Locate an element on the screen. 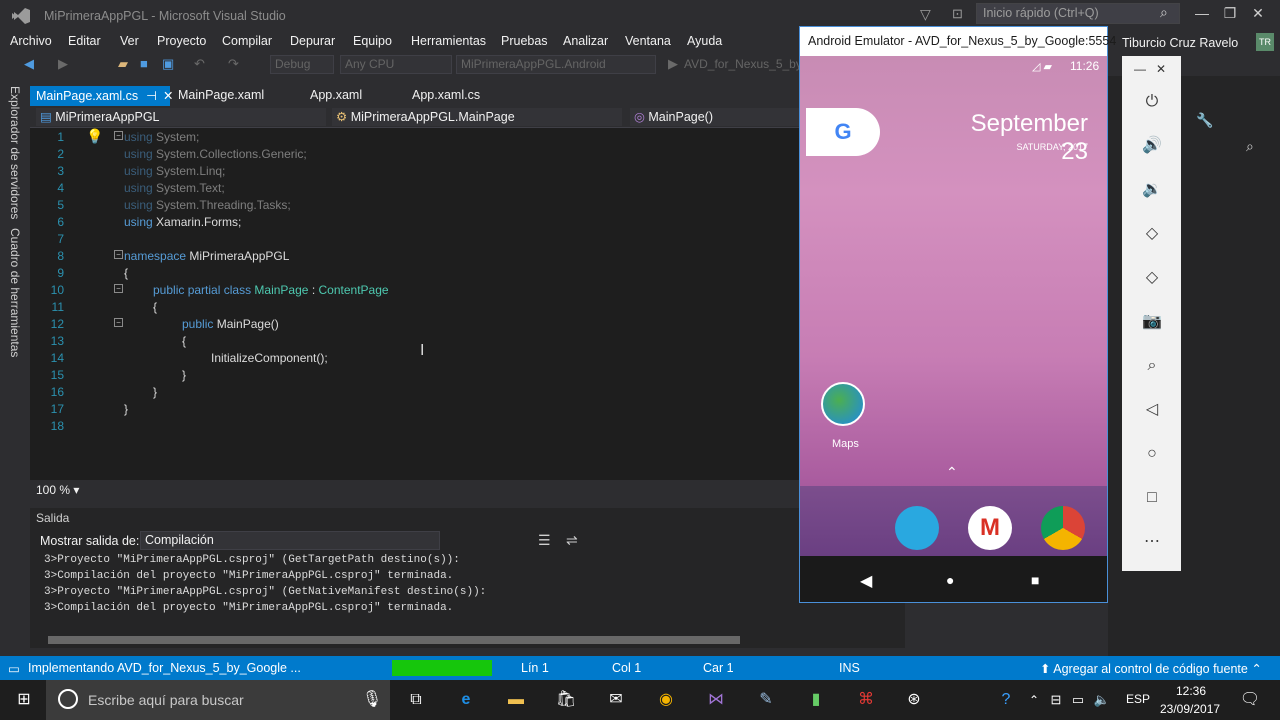 This screenshot has height=720, width=1280. menu-depurar: Depurar is located at coordinates (312, 41).